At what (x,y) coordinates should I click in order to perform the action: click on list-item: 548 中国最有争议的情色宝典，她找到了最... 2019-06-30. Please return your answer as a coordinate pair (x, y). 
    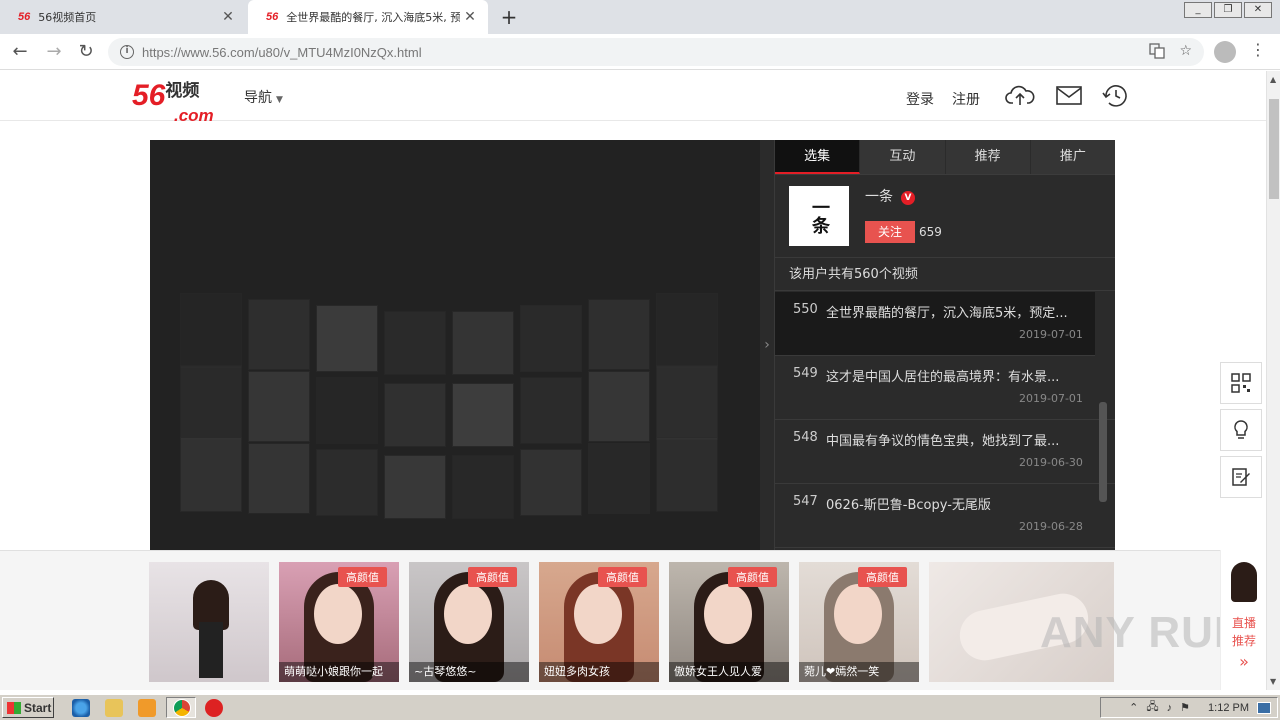
    Looking at the image, I should click on (945, 452).